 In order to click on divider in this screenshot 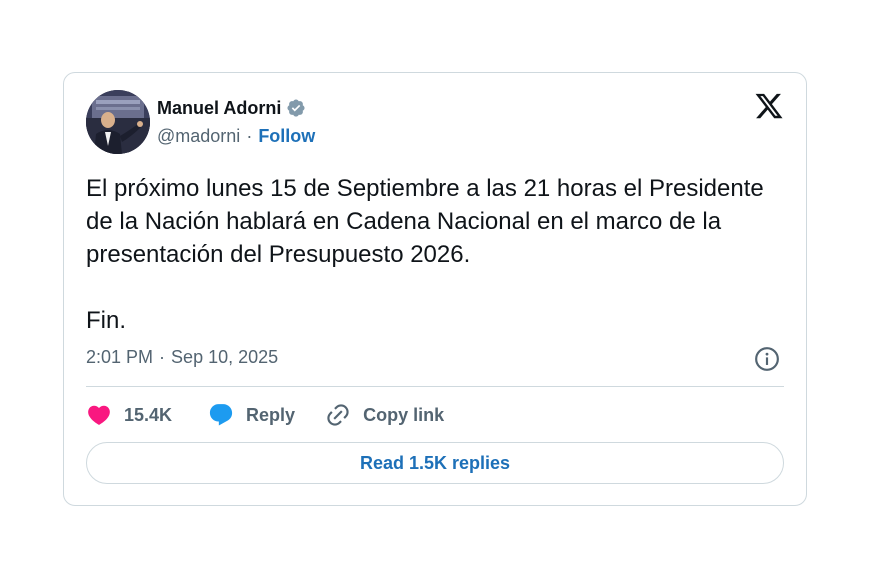, I will do `click(435, 386)`.